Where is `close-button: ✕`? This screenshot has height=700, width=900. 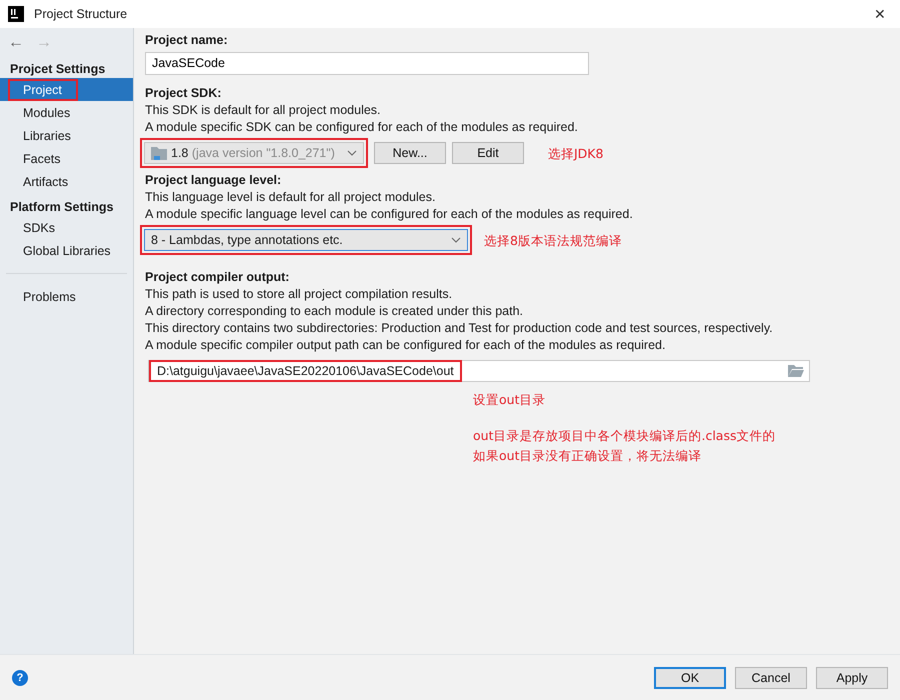 close-button: ✕ is located at coordinates (880, 14).